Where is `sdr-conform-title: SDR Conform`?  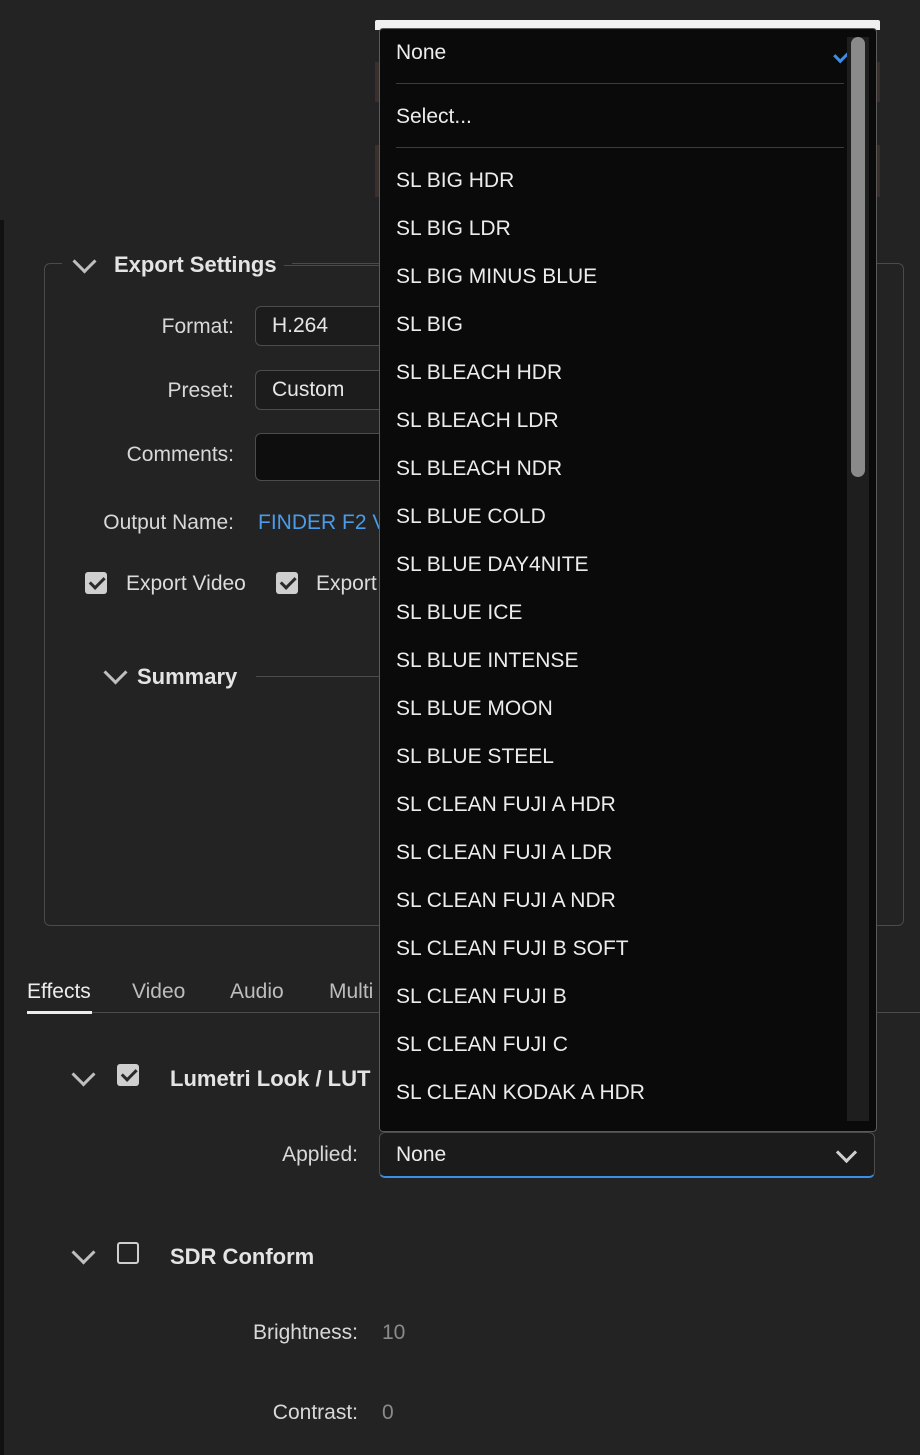 sdr-conform-title: SDR Conform is located at coordinates (242, 1256).